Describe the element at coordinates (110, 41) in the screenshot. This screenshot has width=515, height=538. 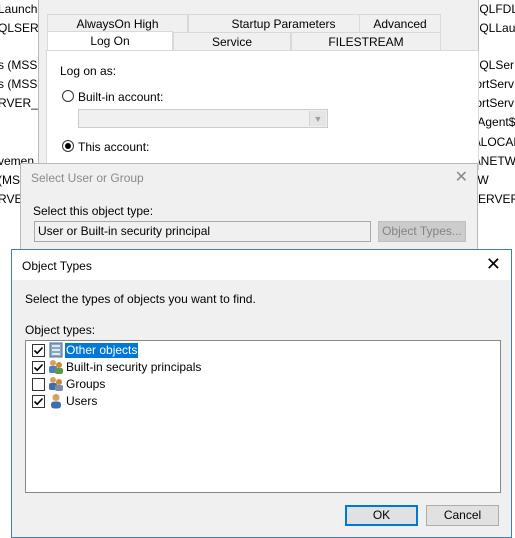
I see `tab-log-on: Log On` at that location.